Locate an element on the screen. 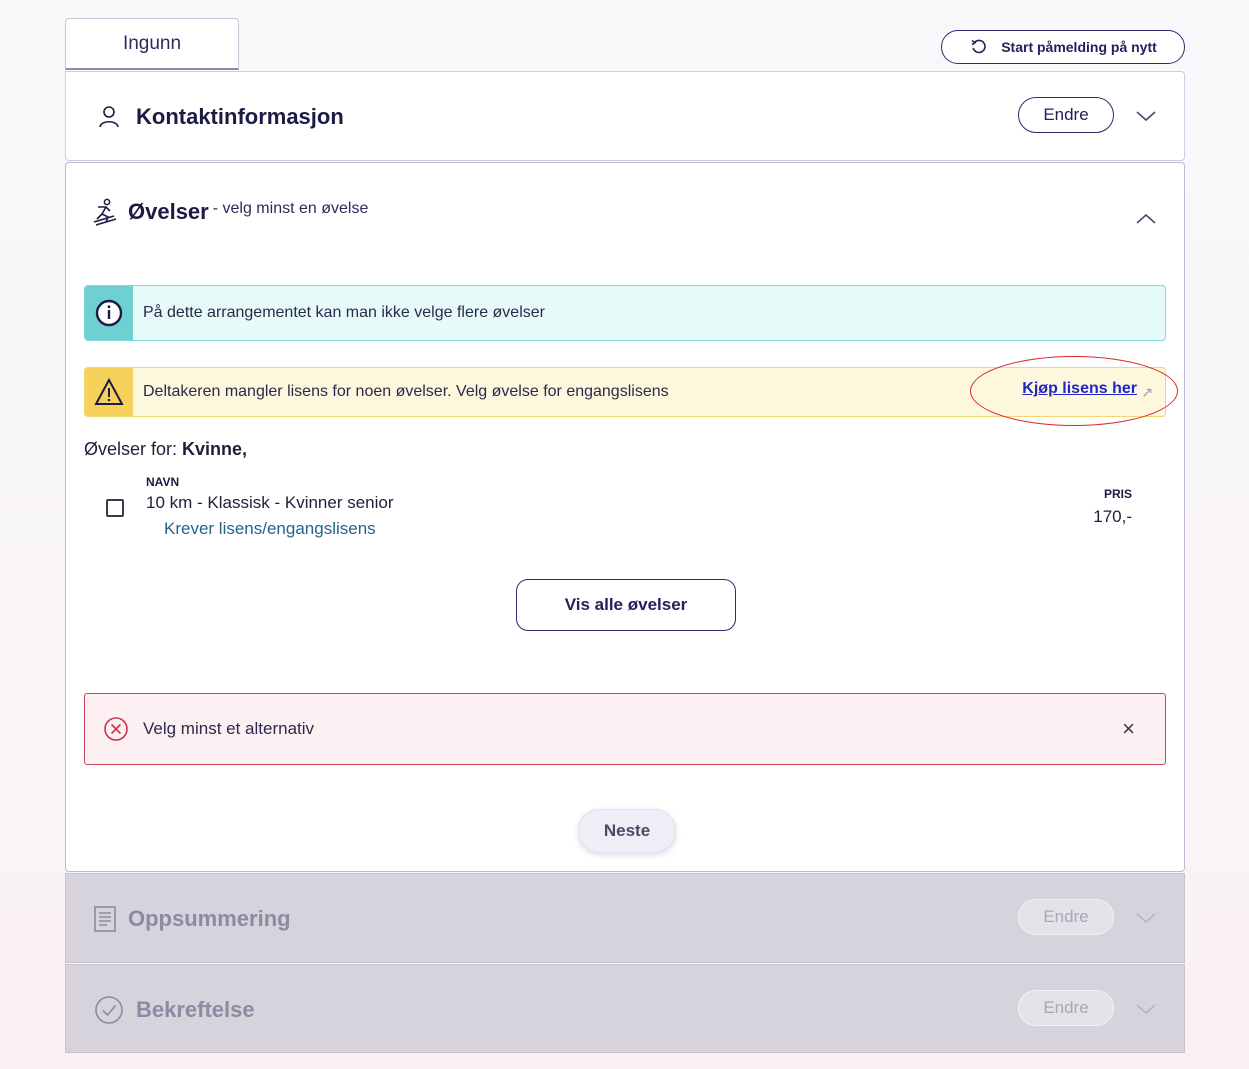 This screenshot has width=1249, height=1069. info-alert-bar is located at coordinates (109, 313).